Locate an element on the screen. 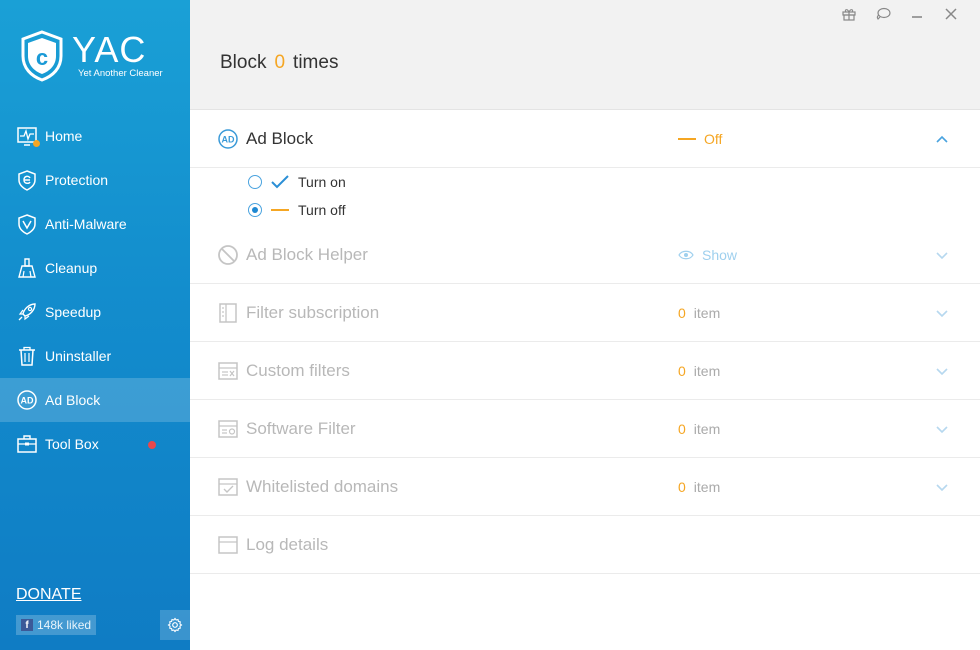 This screenshot has height=650, width=980. close-icon is located at coordinates (951, 14).